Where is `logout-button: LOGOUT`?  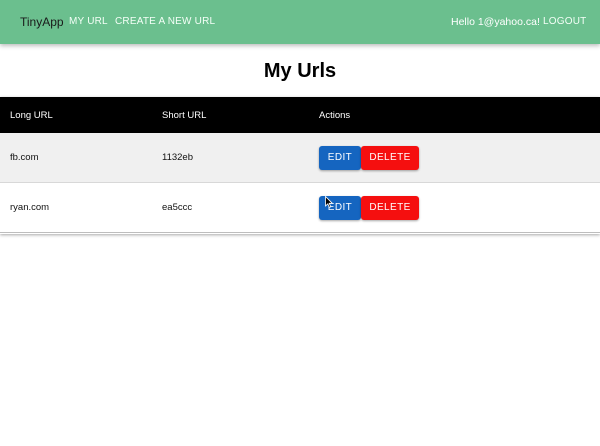
logout-button: LOGOUT is located at coordinates (564, 21).